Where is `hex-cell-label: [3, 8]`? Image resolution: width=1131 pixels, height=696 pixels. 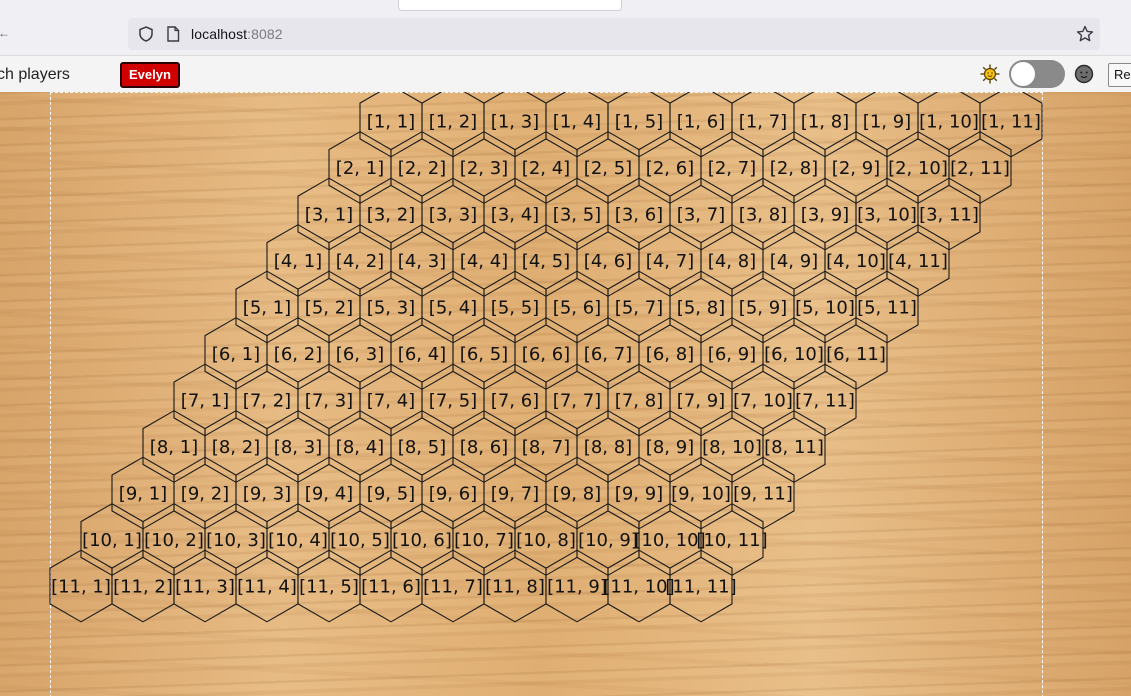 hex-cell-label: [3, 8] is located at coordinates (763, 215).